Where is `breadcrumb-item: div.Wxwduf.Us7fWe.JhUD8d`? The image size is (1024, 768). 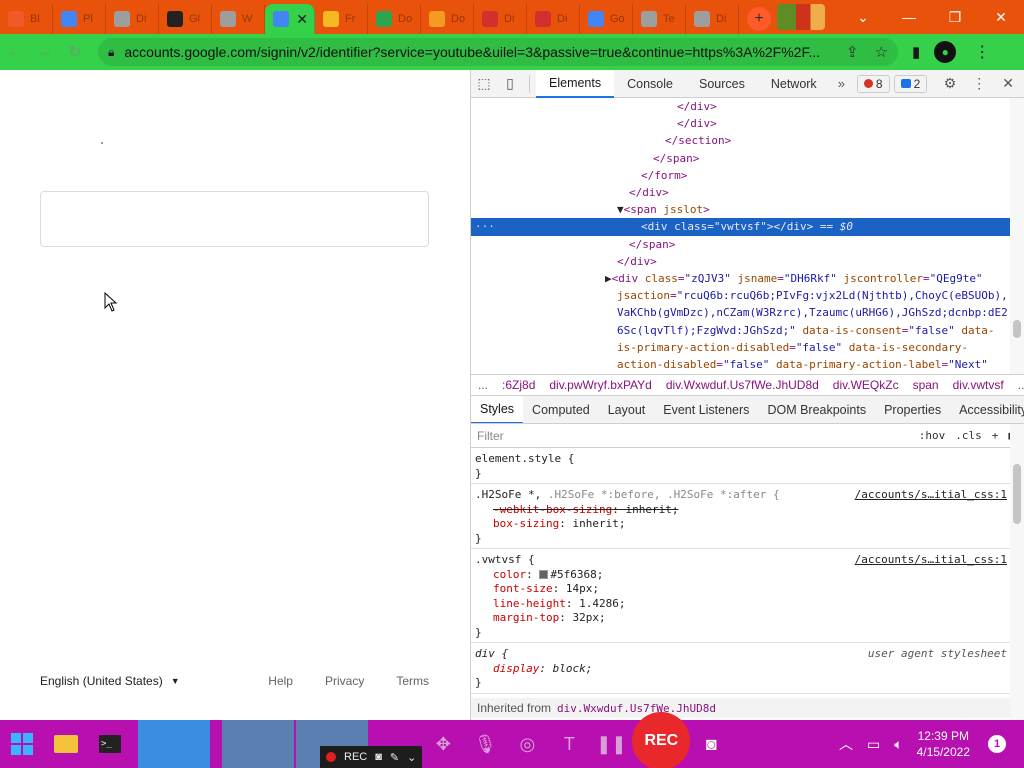
breadcrumb-item: div.Wxwduf.Us7fWe.JhUD8d is located at coordinates (742, 385).